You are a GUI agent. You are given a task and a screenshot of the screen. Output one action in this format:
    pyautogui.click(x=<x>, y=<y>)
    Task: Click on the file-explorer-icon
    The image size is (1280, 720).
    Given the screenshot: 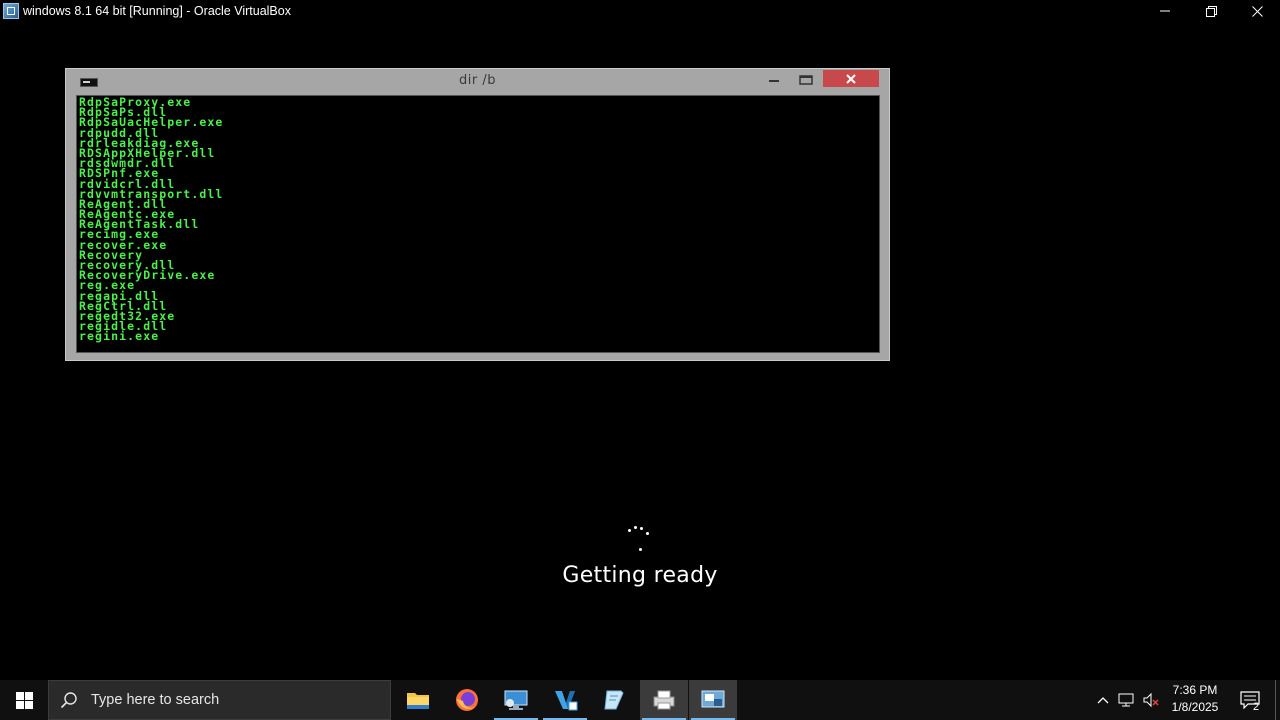 What is the action you would take?
    pyautogui.click(x=418, y=701)
    